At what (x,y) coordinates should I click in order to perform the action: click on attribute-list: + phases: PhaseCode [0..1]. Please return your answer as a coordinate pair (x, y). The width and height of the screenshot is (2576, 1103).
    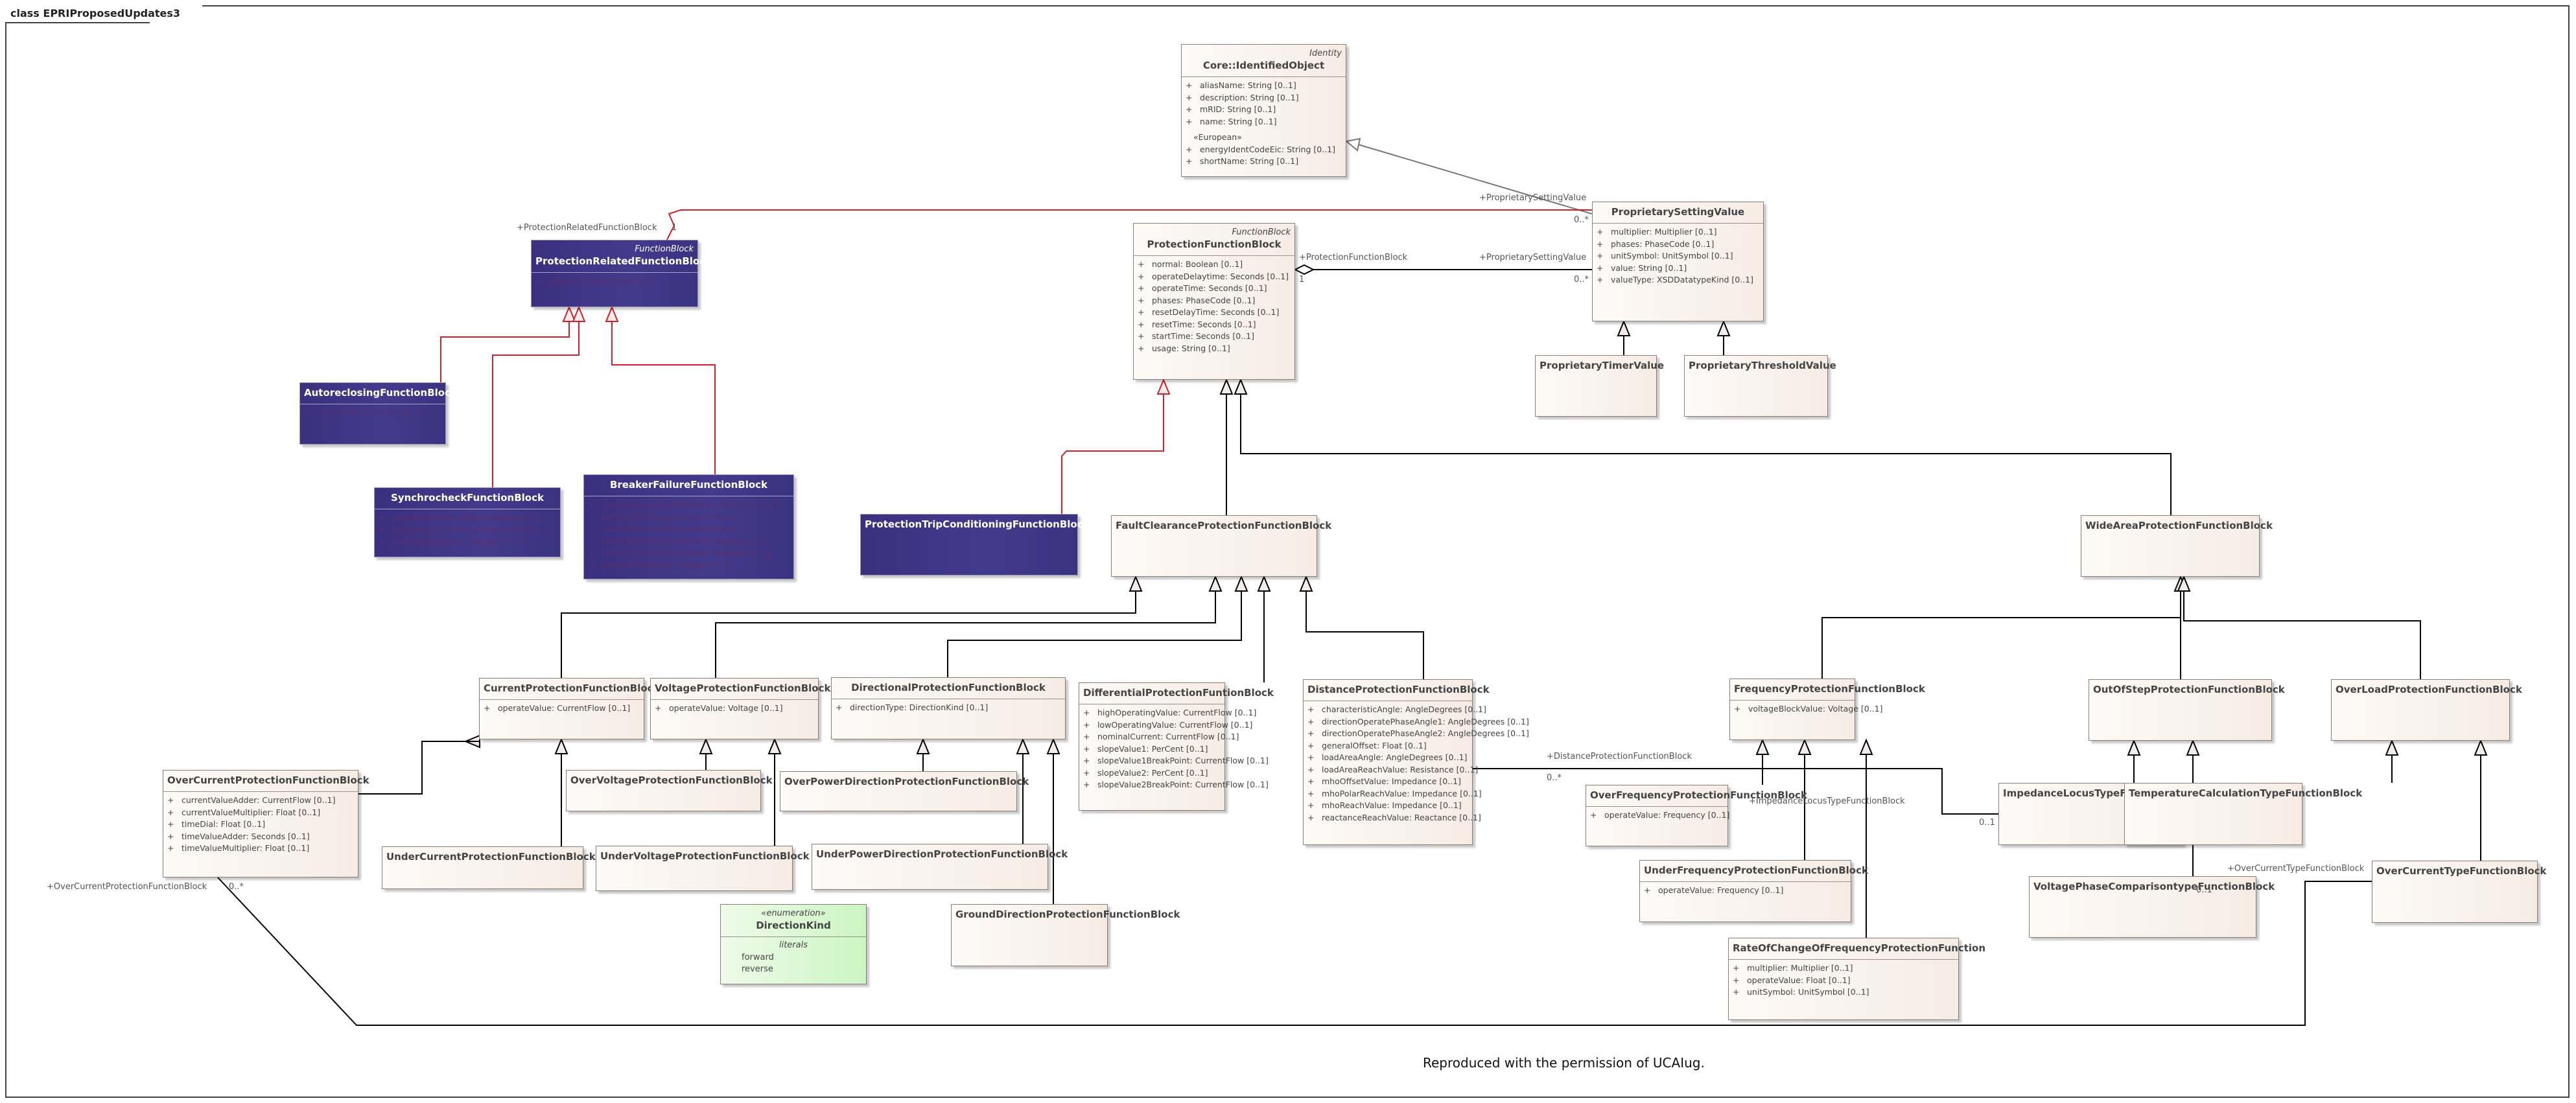
    Looking at the image, I should click on (614, 281).